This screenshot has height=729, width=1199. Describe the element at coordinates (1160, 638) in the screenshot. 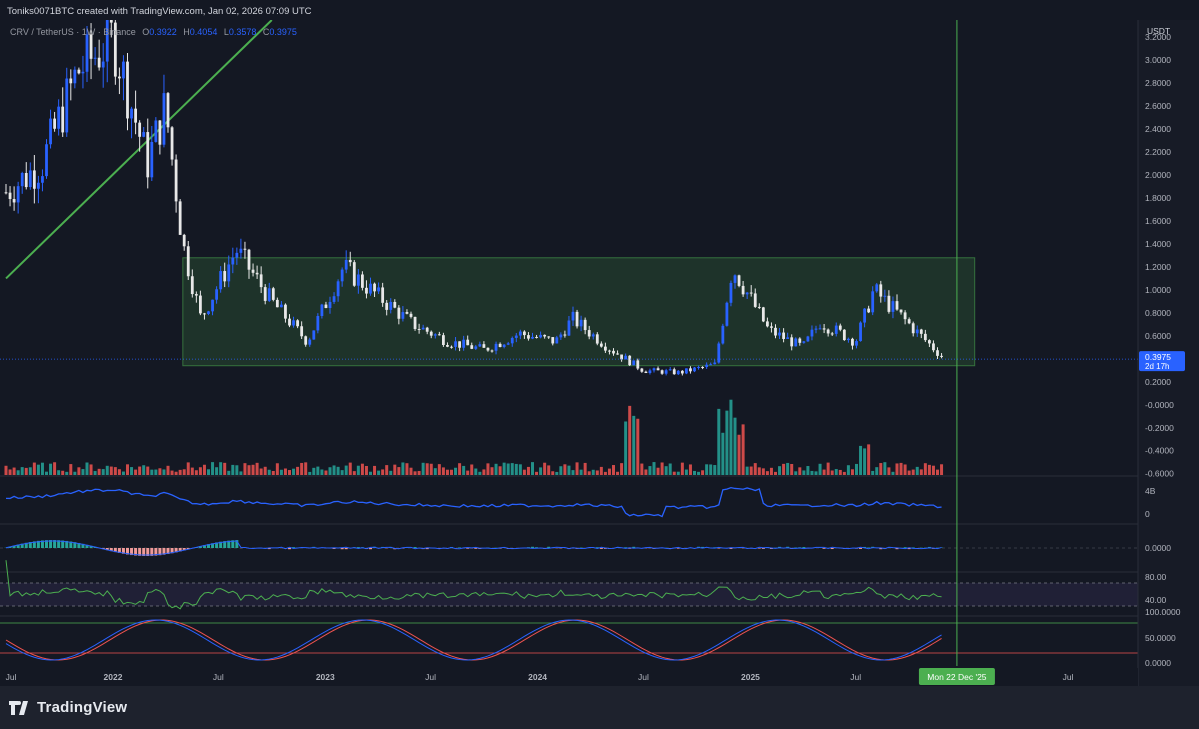

I see `stoch-tick: 50.0000` at that location.